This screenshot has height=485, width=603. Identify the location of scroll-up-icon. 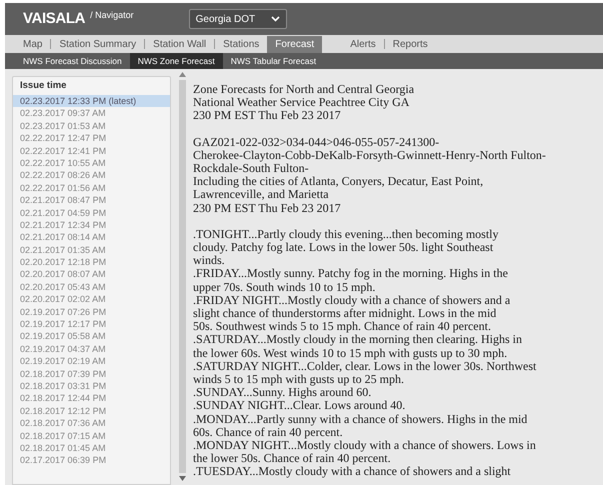
(182, 74).